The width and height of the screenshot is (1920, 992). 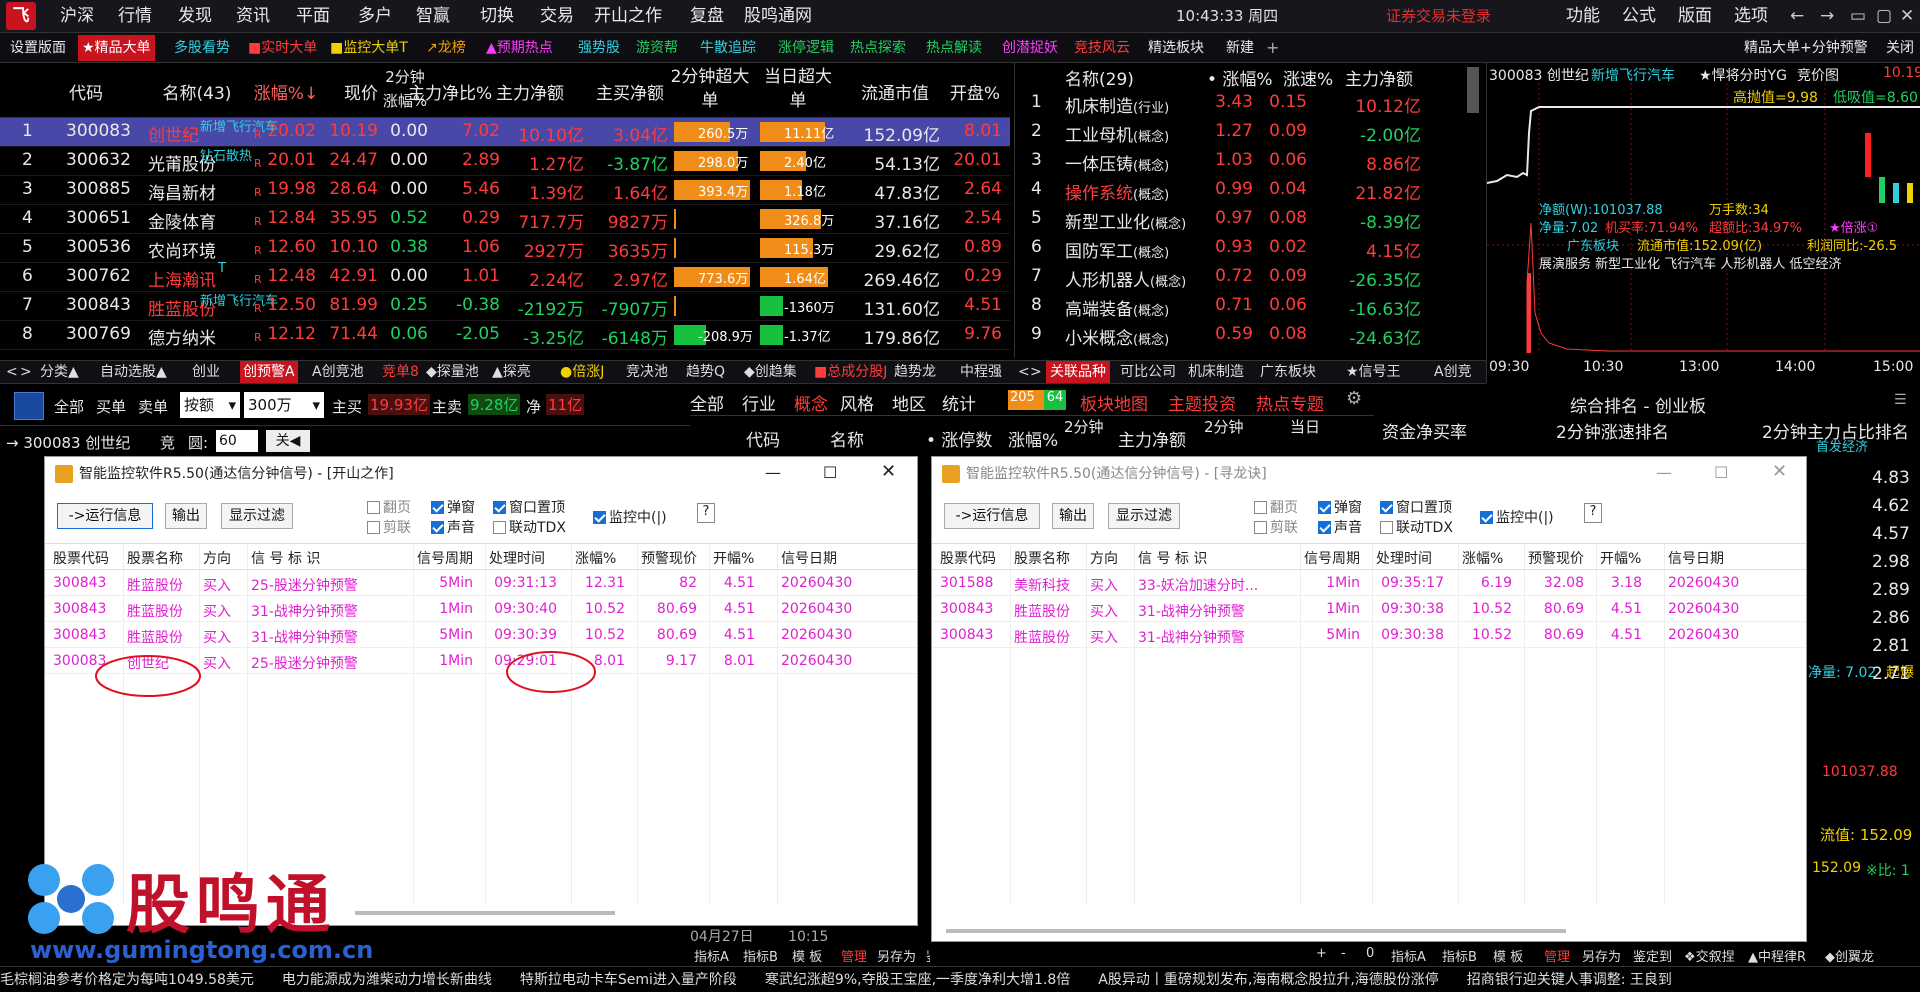 What do you see at coordinates (1290, 402) in the screenshot?
I see `mid-link-2: 热点专题` at bounding box center [1290, 402].